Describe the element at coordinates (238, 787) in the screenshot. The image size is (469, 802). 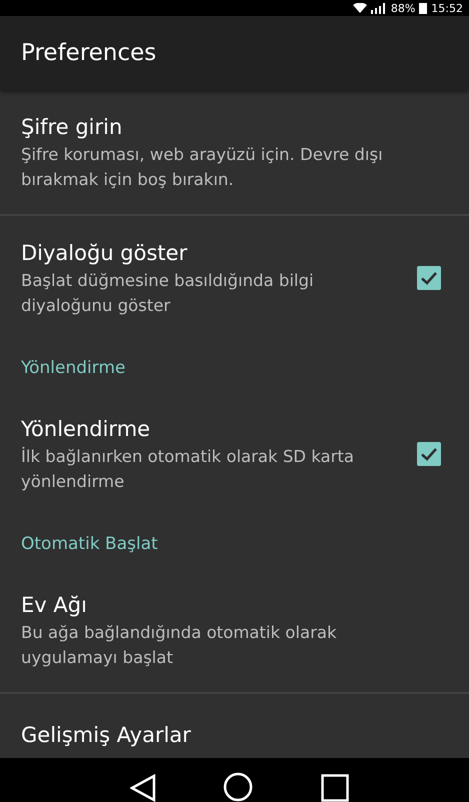
I see `home-icon` at that location.